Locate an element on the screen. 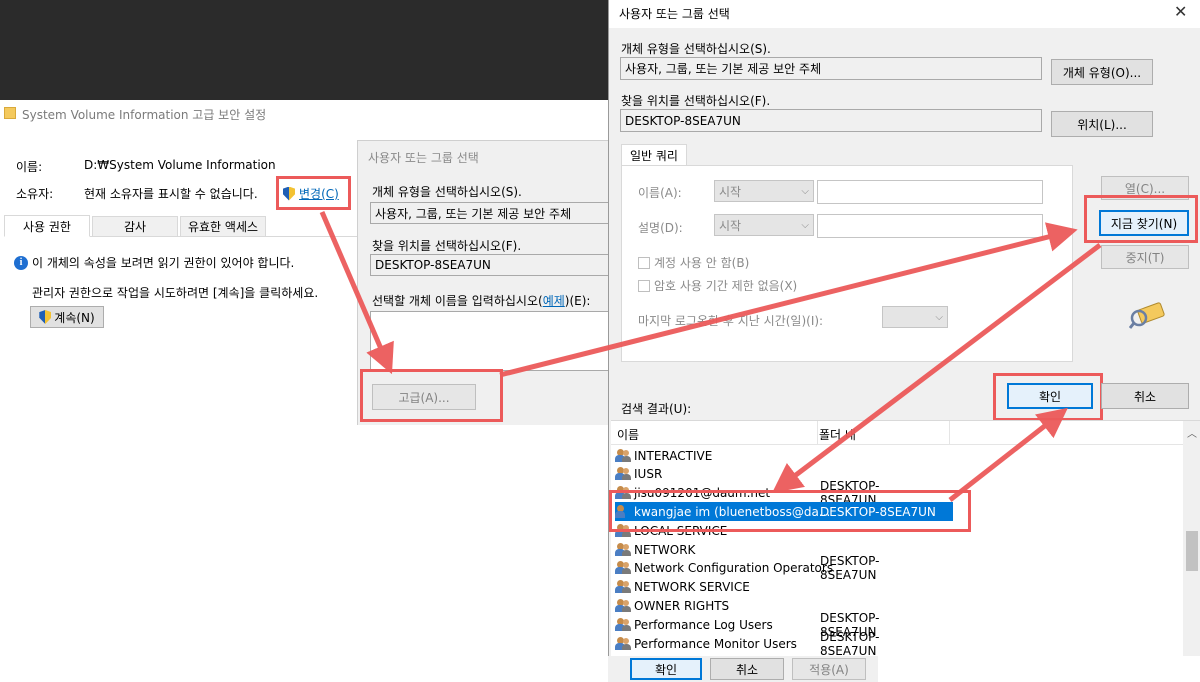 Image resolution: width=1200 pixels, height=682 pixels. arrow-find-to-user is located at coordinates (937, 368).